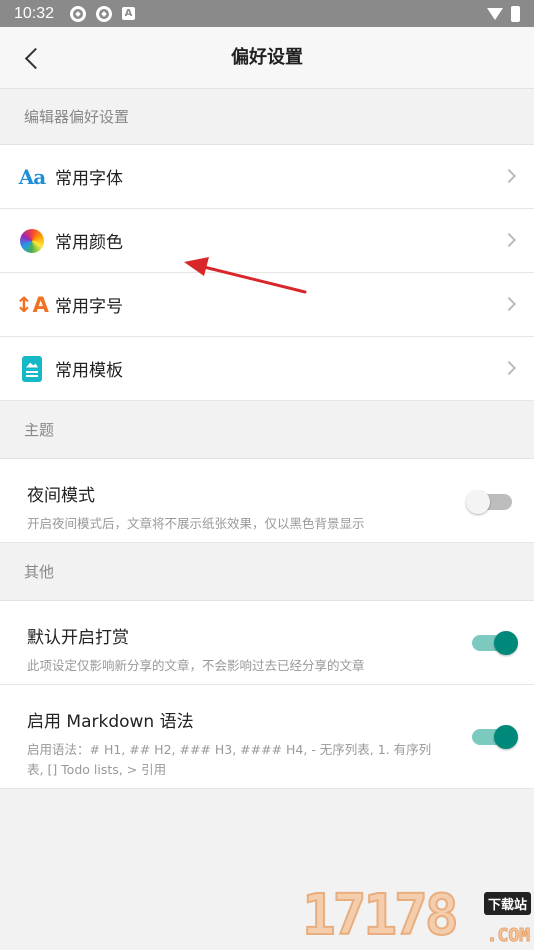 The width and height of the screenshot is (534, 950). I want to click on setting-item-label: 常用字号, so click(89, 307).